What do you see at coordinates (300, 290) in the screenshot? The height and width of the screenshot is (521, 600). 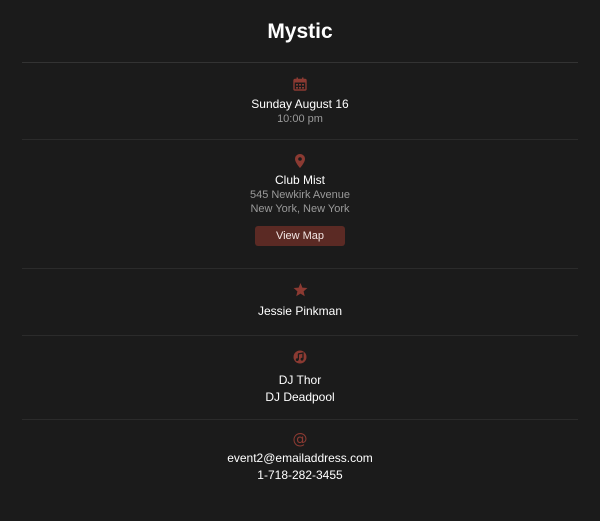 I see `star-icon` at bounding box center [300, 290].